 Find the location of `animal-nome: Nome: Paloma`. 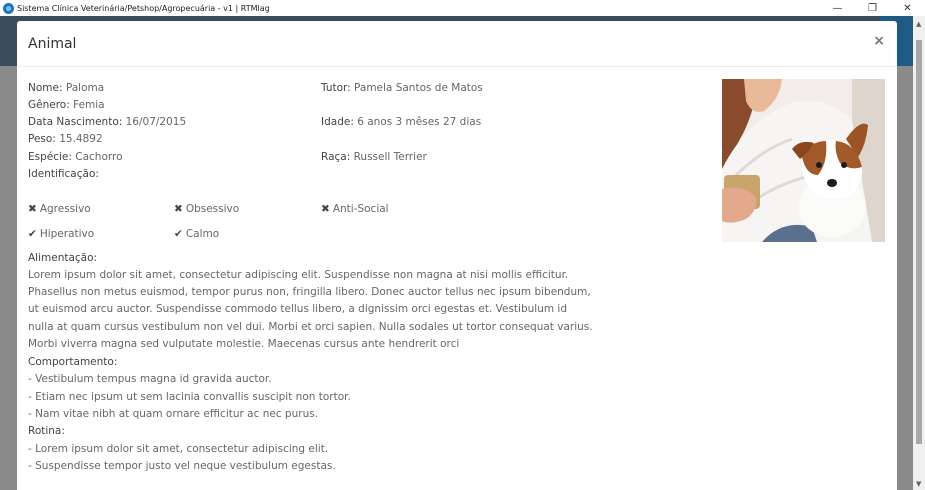

animal-nome: Nome: Paloma is located at coordinates (66, 88).